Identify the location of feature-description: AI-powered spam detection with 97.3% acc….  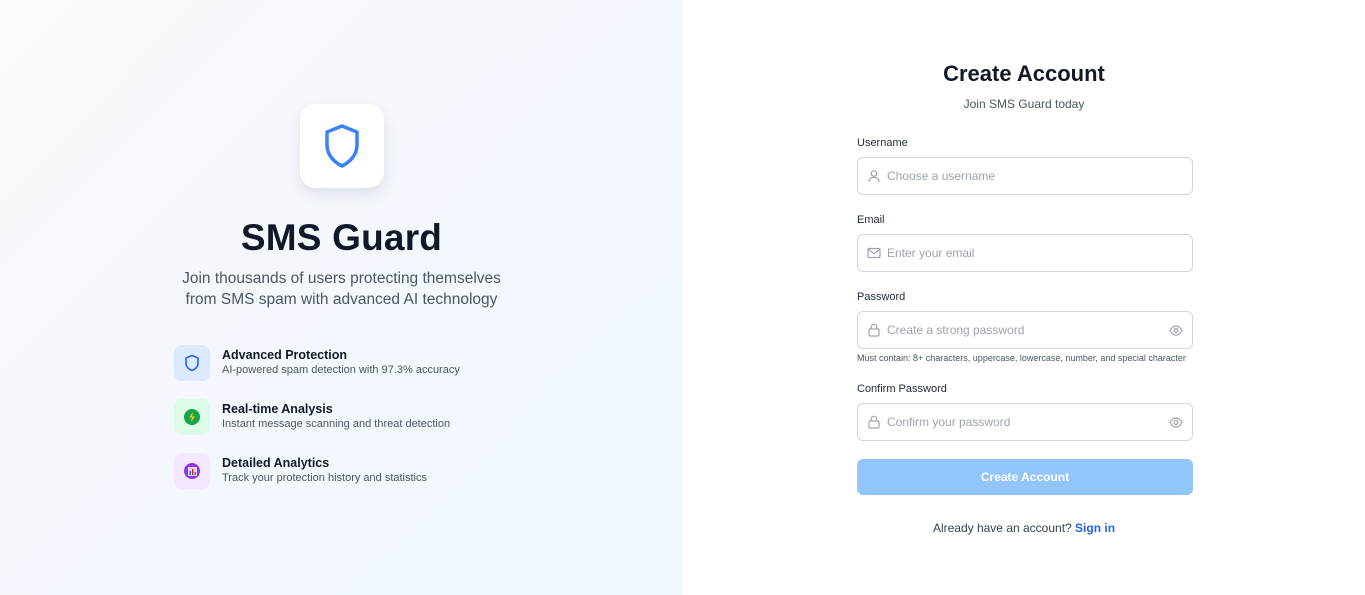
(341, 370).